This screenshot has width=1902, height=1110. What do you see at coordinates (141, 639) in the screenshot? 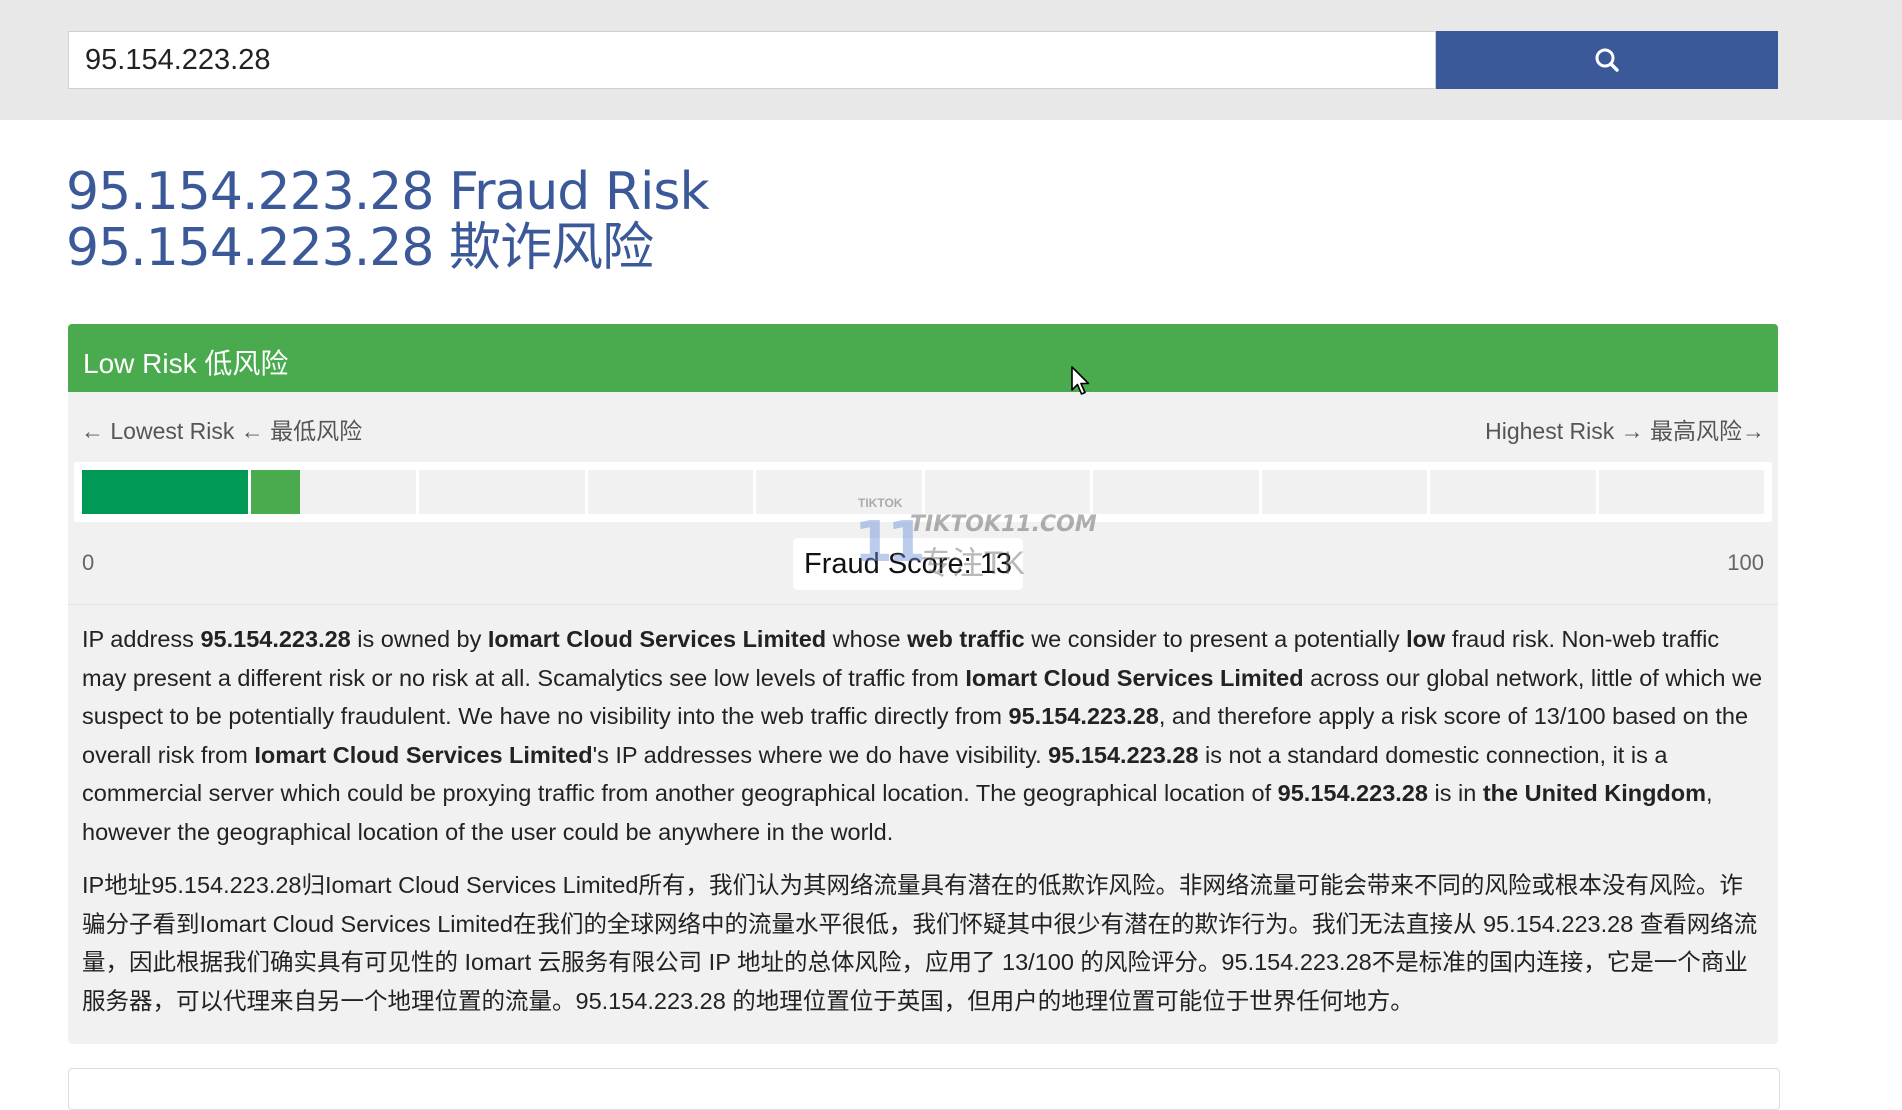
I see `desc-text: IP address` at bounding box center [141, 639].